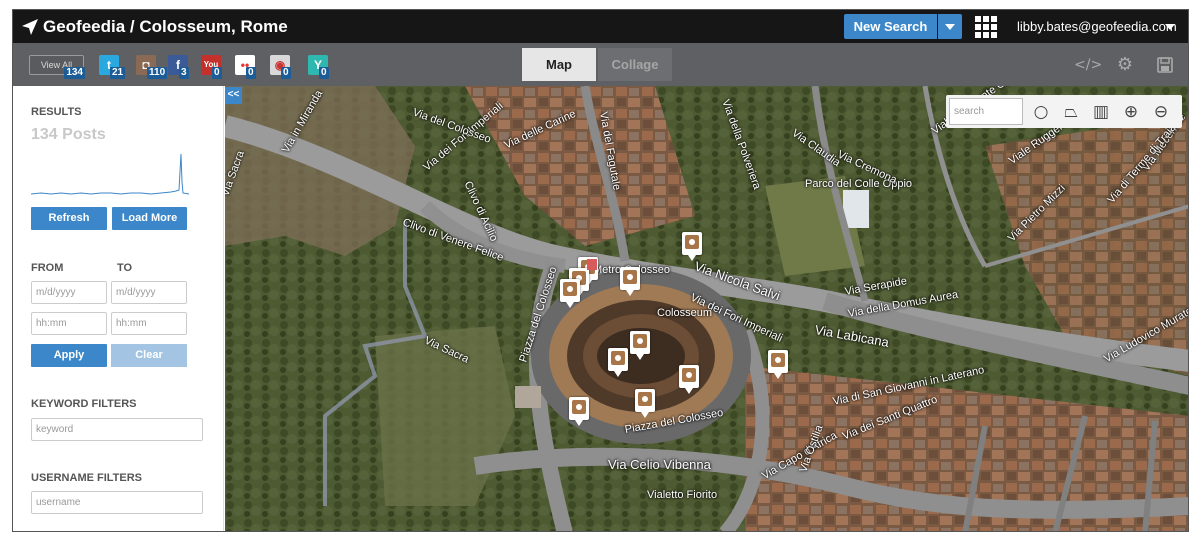  What do you see at coordinates (280, 67) in the screenshot?
I see `picasa-icon: ◉ 0` at bounding box center [280, 67].